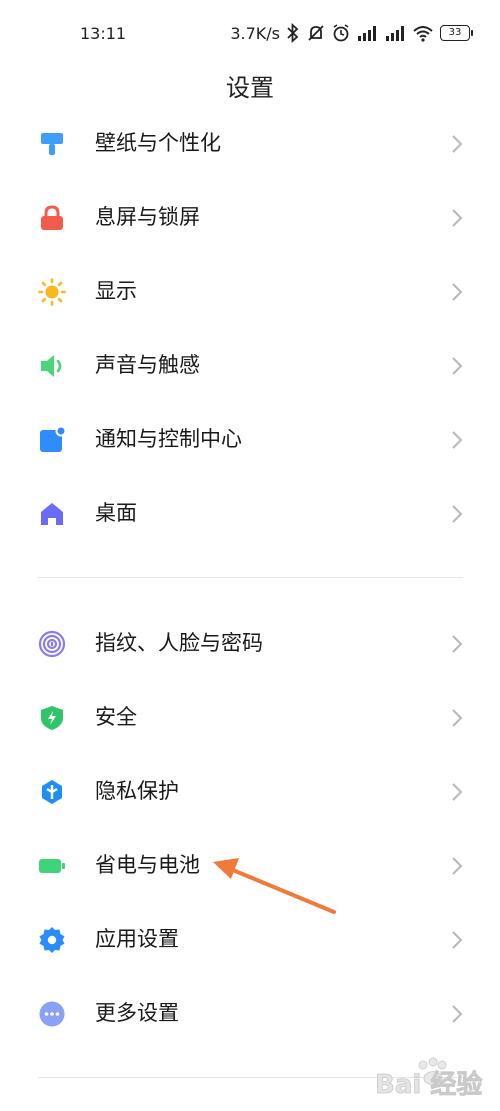 The image size is (500, 1111). I want to click on lock-icon, so click(52, 217).